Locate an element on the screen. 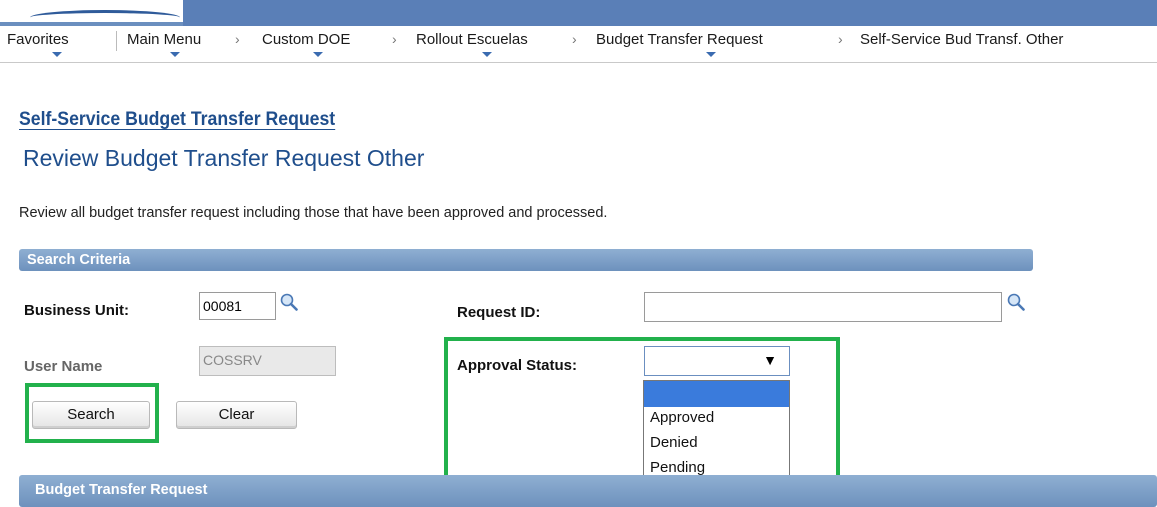 The height and width of the screenshot is (507, 1157). user-name-input: COSSRV is located at coordinates (267, 361).